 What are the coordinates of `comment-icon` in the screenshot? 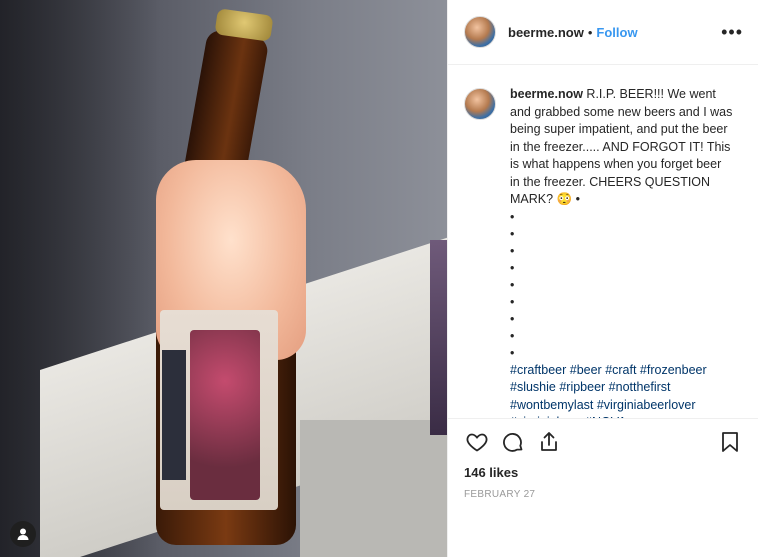 It's located at (513, 442).